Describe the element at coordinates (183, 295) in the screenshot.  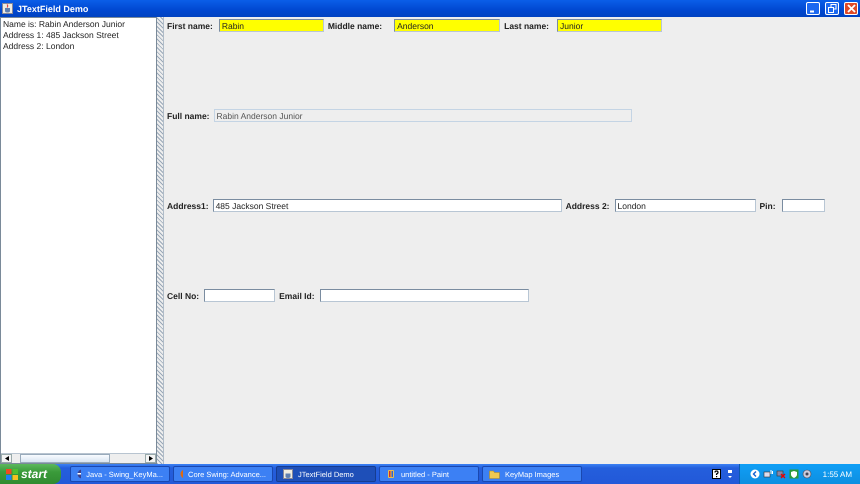
I see `field-label: Cell No:` at that location.